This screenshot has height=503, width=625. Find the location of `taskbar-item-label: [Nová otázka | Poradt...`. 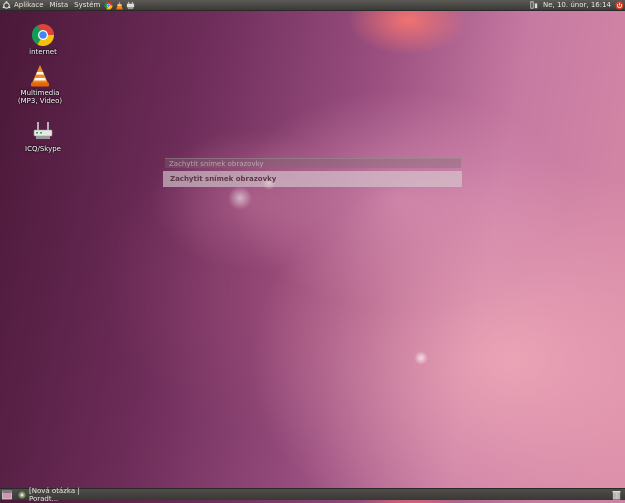

taskbar-item-label: [Nová otázka | Poradt... is located at coordinates (54, 494).